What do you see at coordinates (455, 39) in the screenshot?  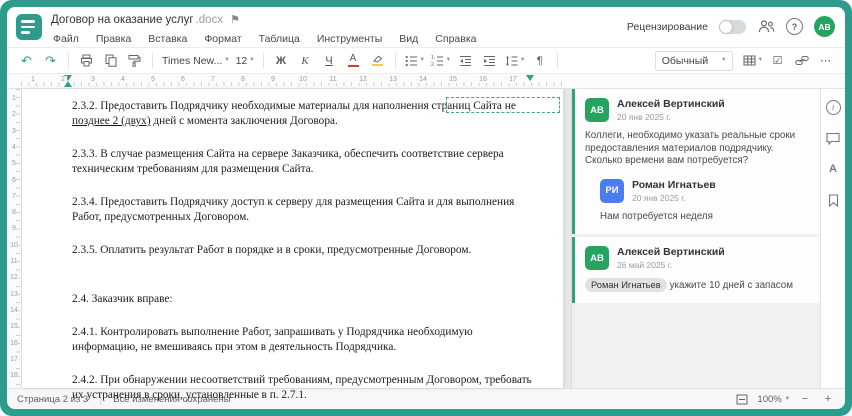 I see `menu-help: Справка` at bounding box center [455, 39].